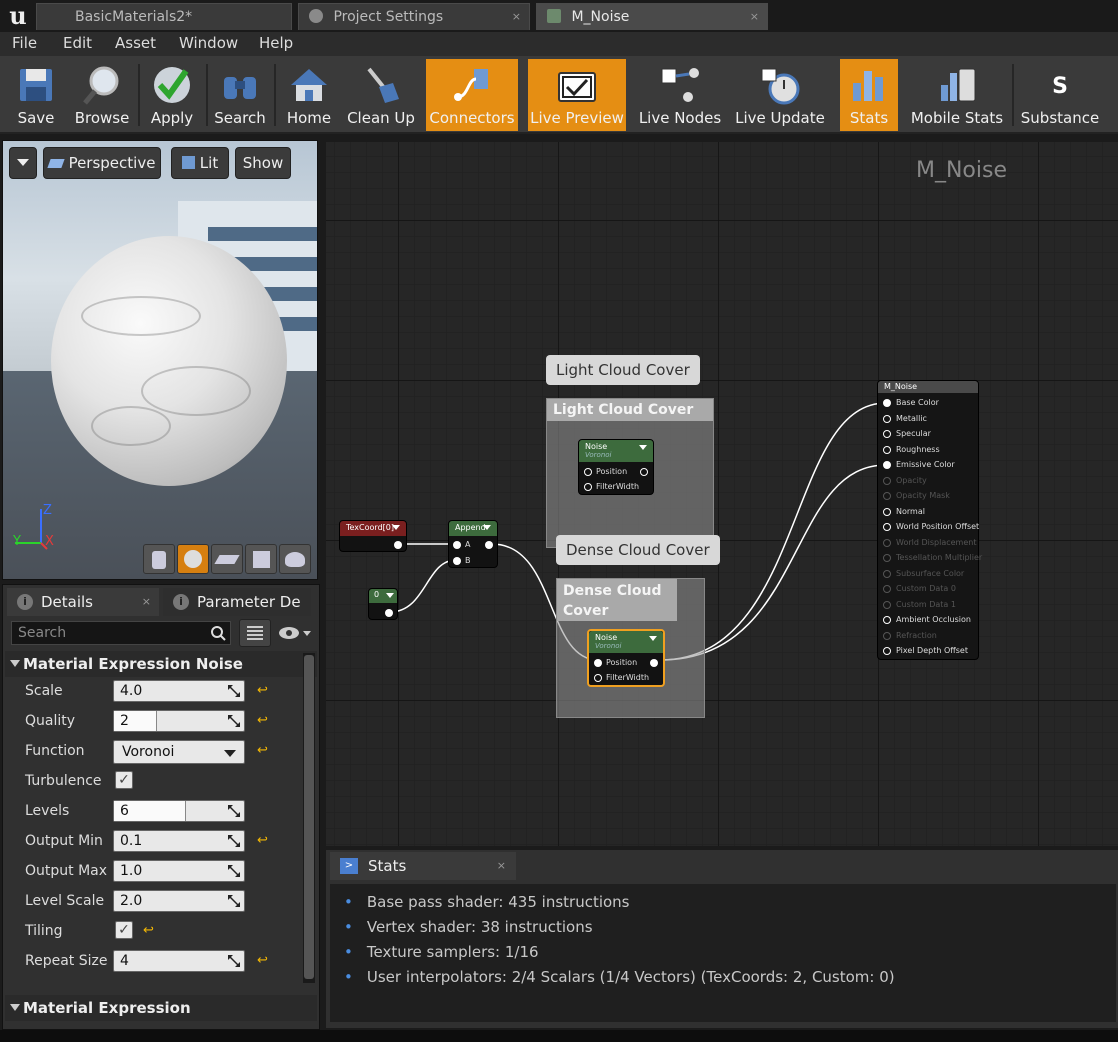  I want to click on apply-button: Apply, so click(172, 95).